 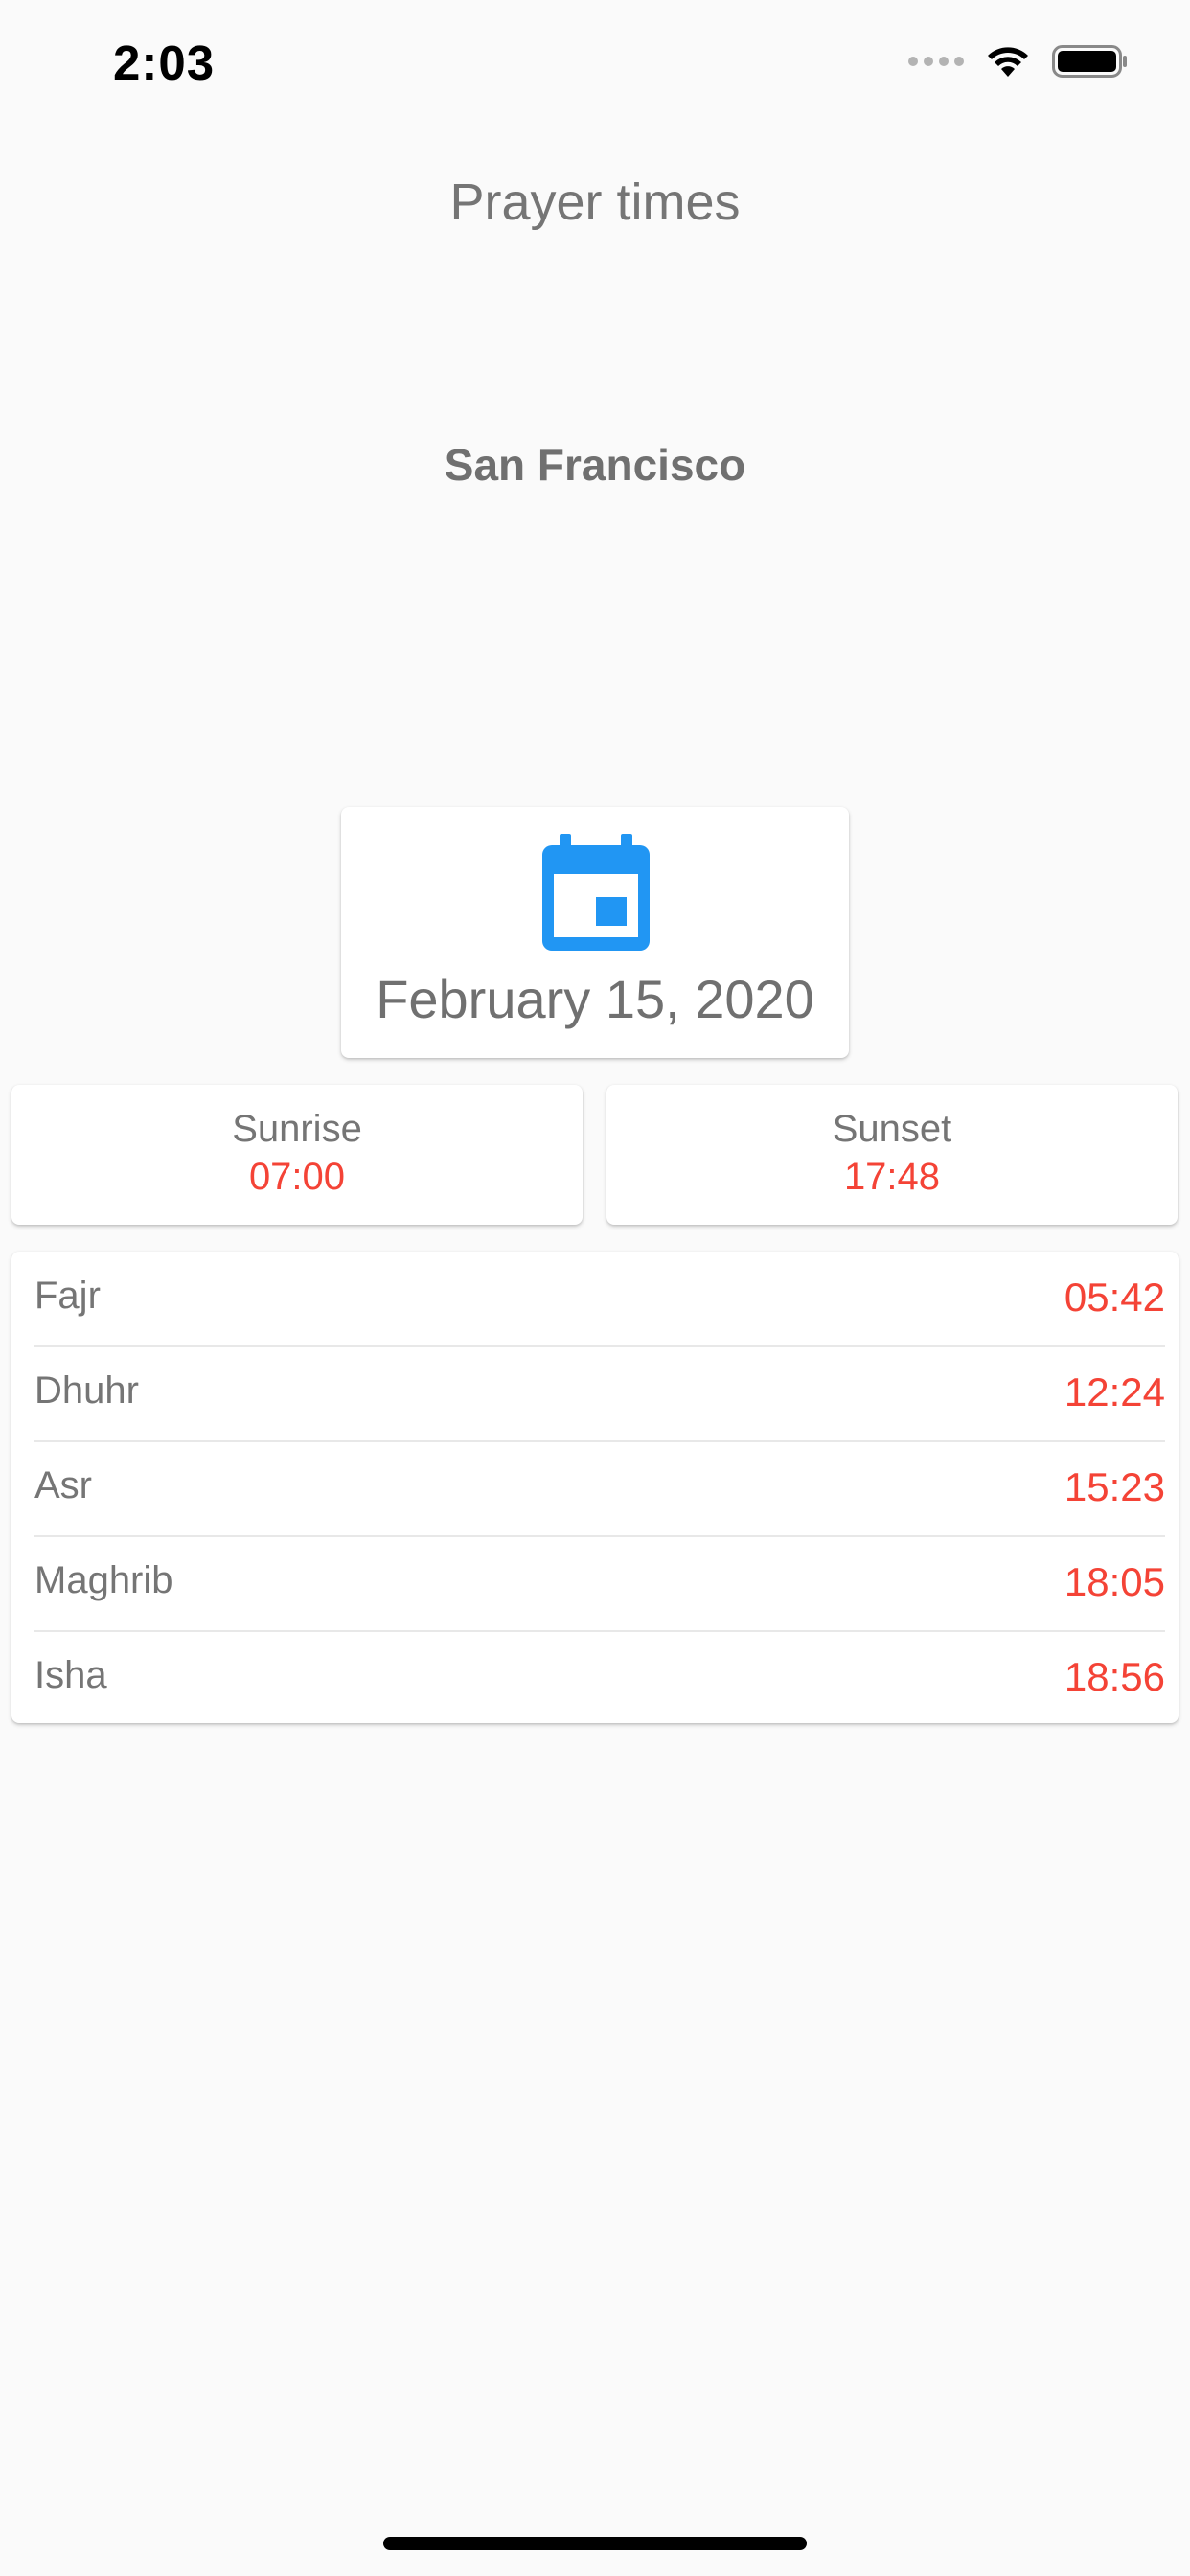 I want to click on prayer-time: 05:42, so click(x=1114, y=1297).